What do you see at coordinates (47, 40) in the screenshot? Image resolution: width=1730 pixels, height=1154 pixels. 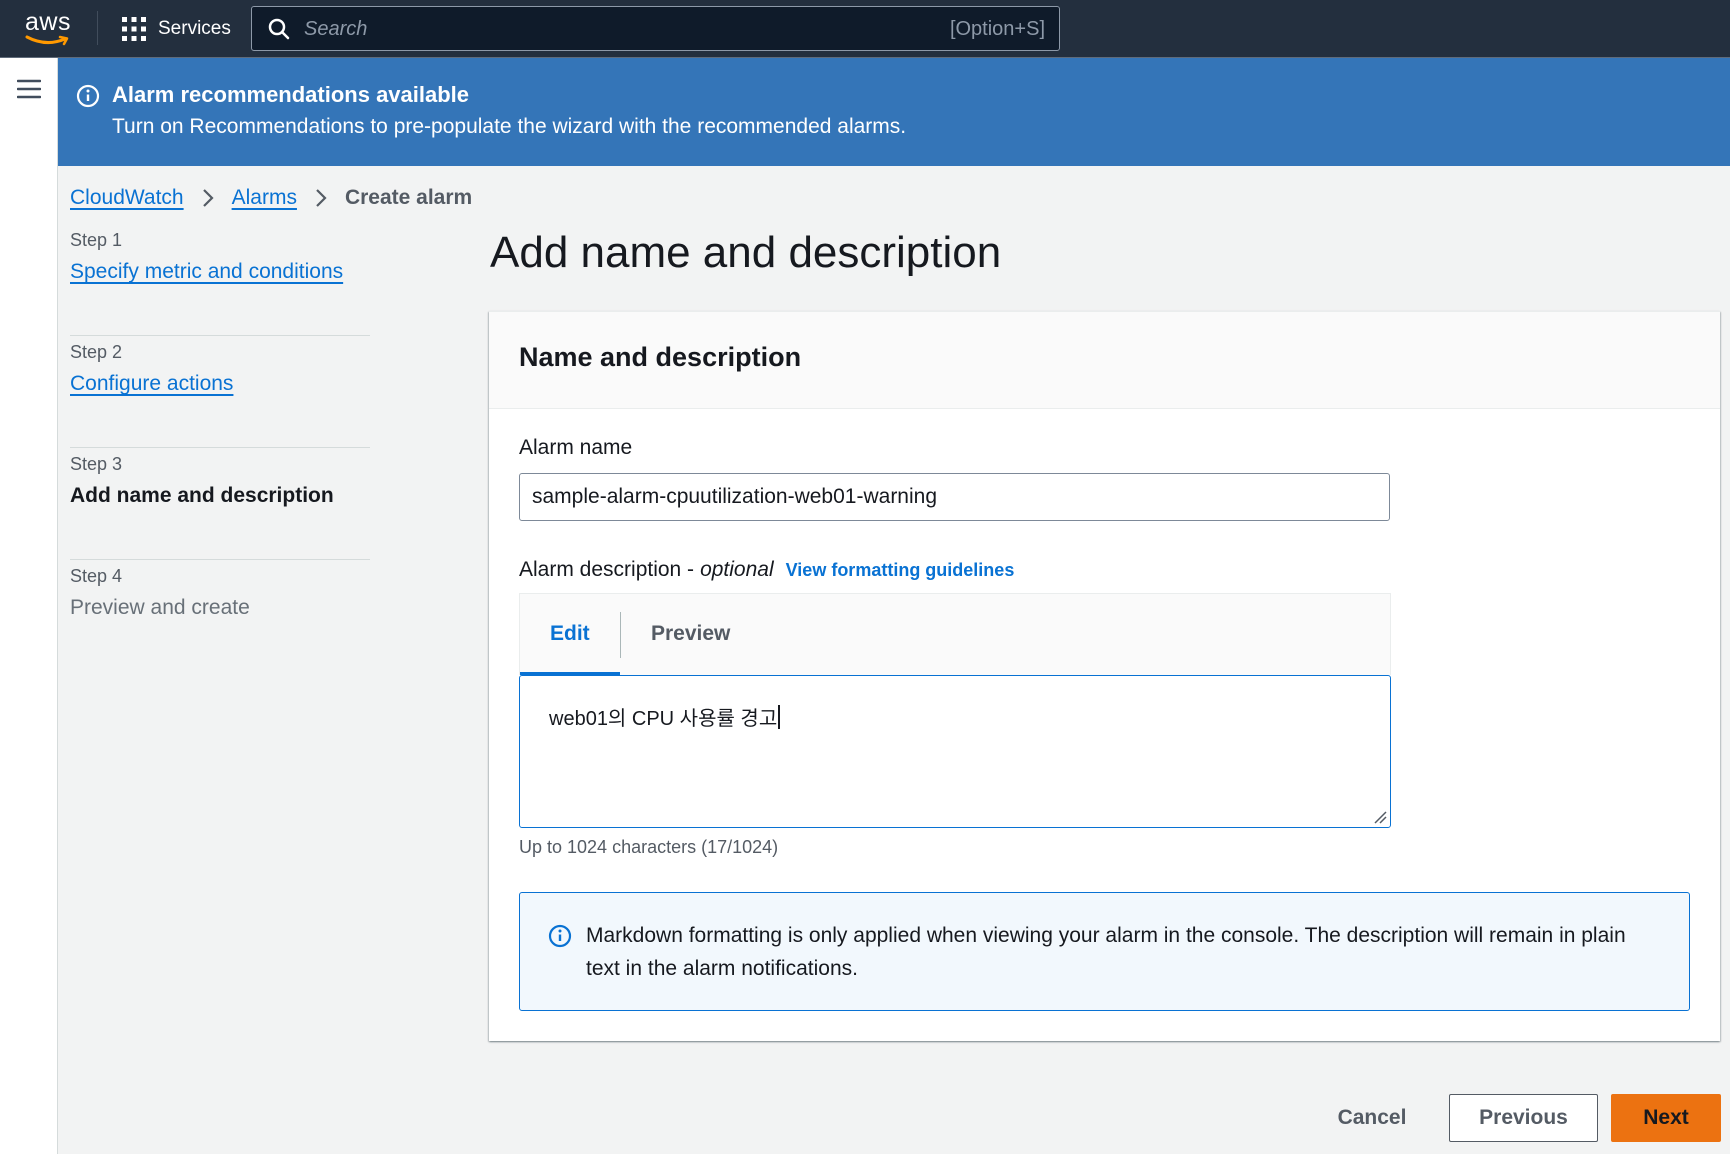 I see `aws-smile-icon` at bounding box center [47, 40].